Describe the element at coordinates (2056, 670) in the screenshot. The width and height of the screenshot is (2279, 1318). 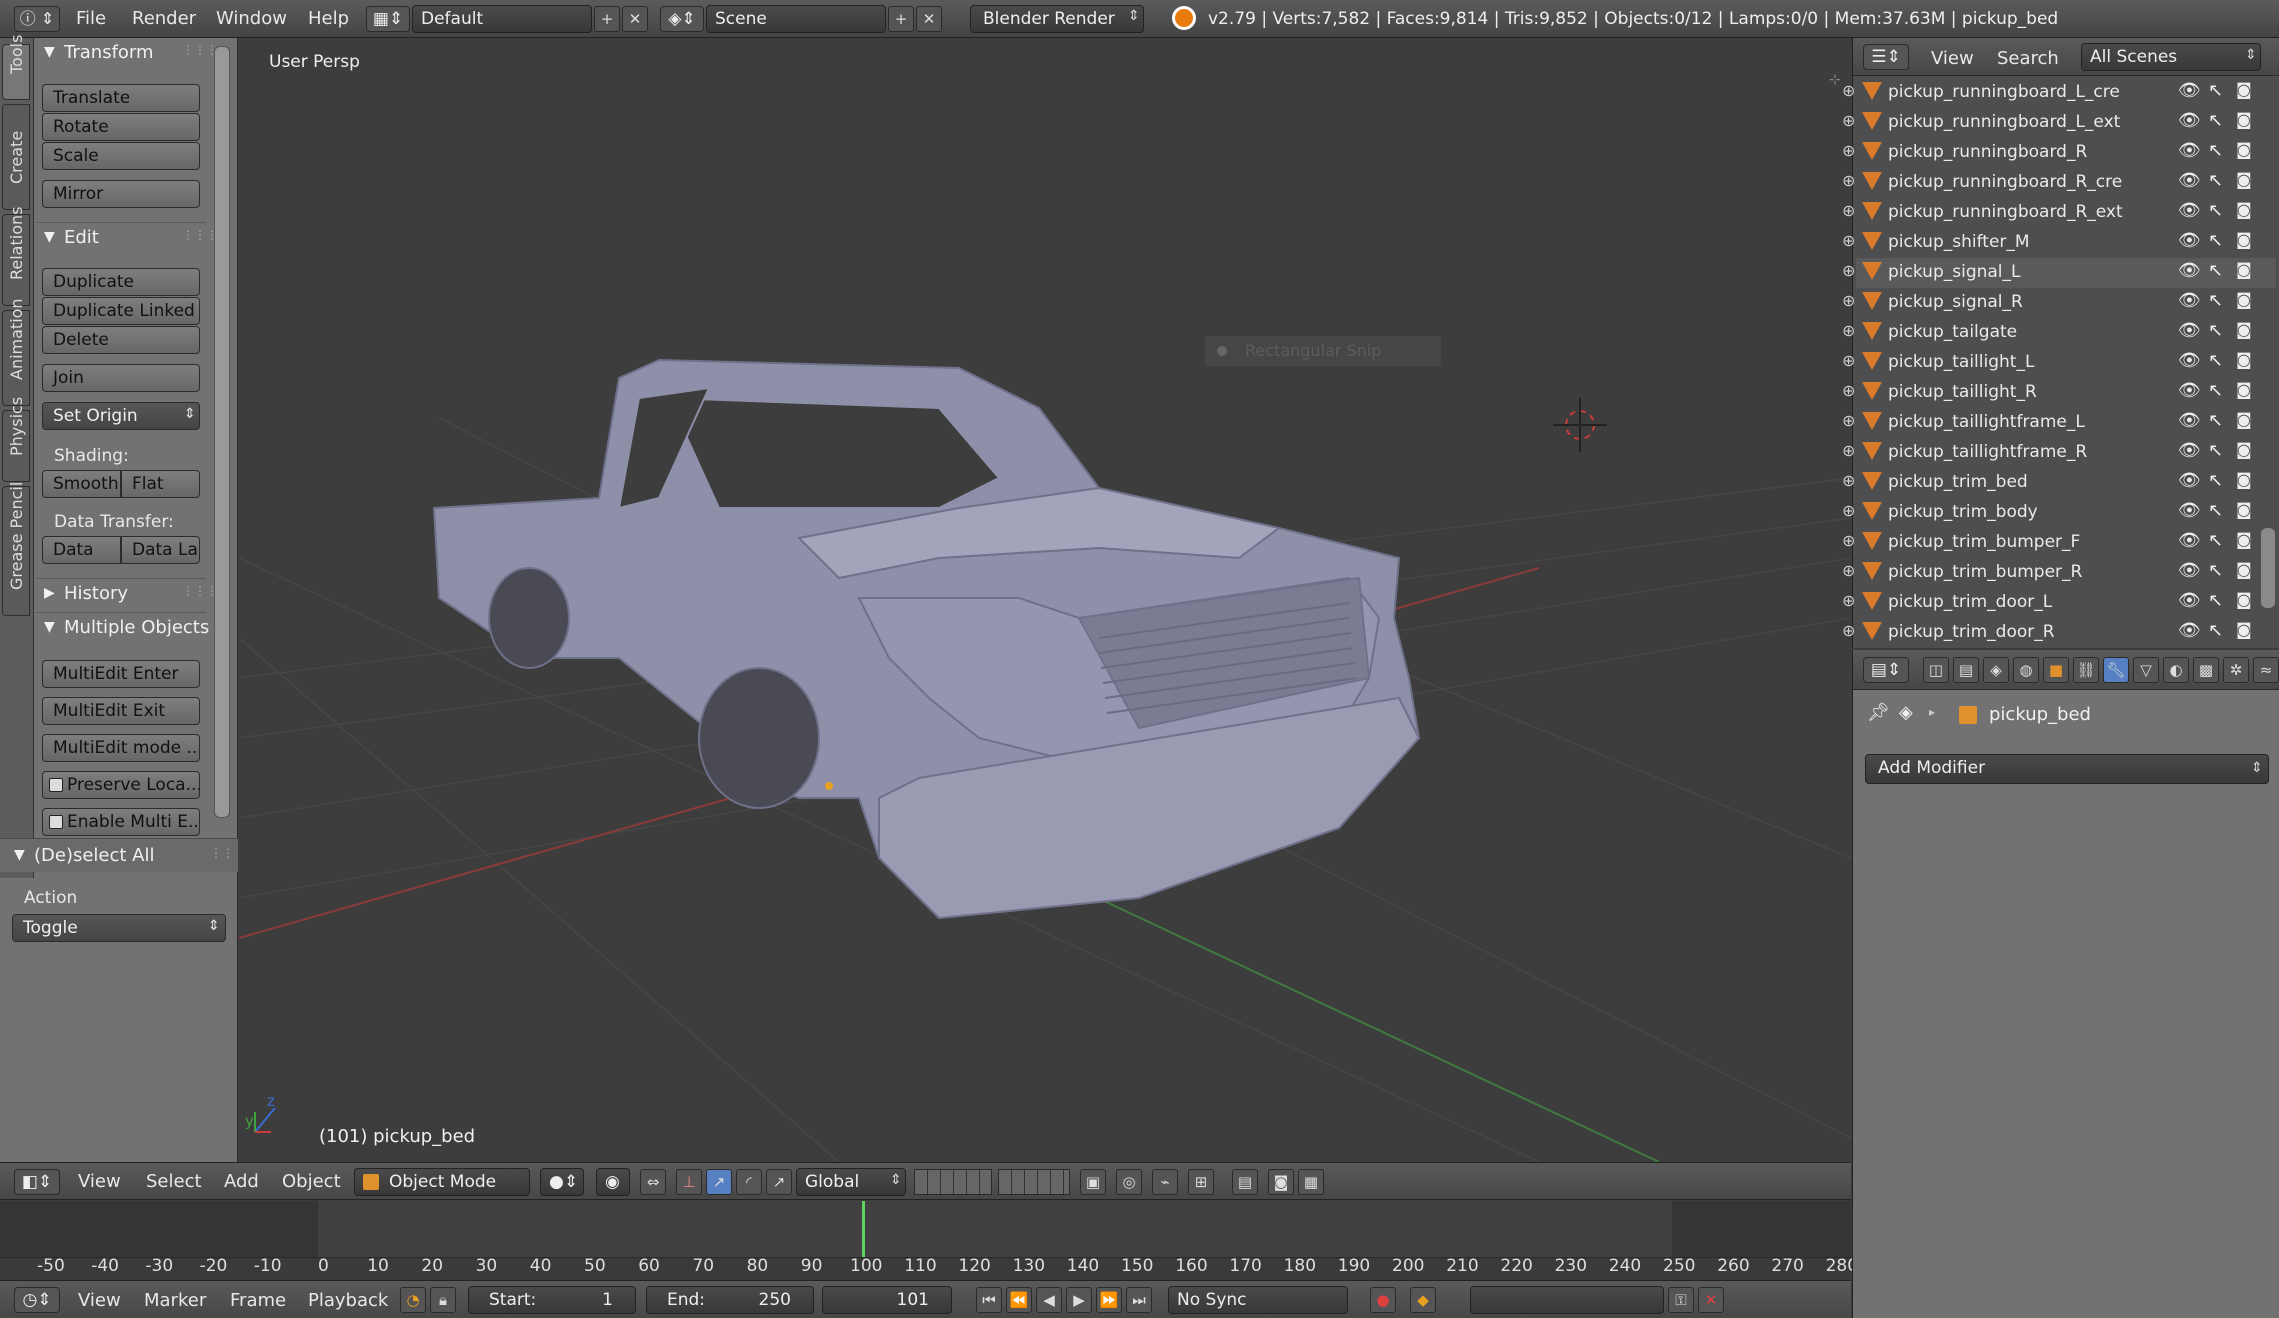
I see `object-context-icon: ■` at that location.